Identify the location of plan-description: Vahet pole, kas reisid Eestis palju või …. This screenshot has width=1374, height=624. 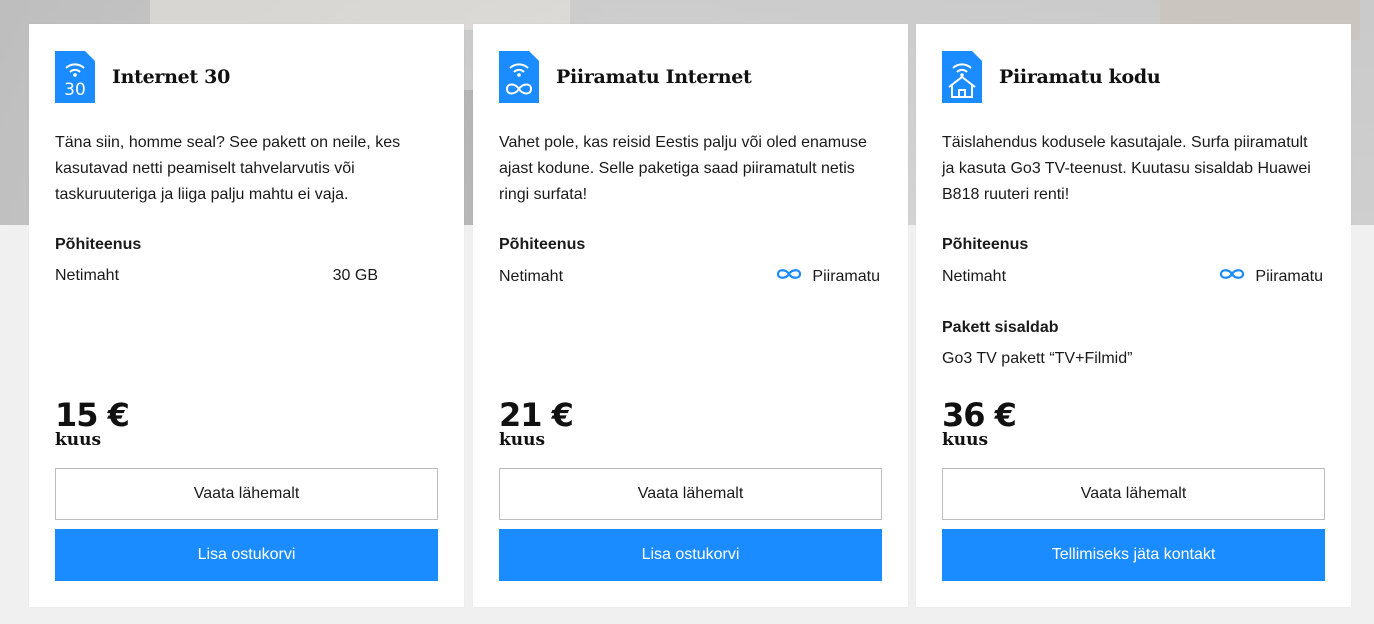
(683, 168).